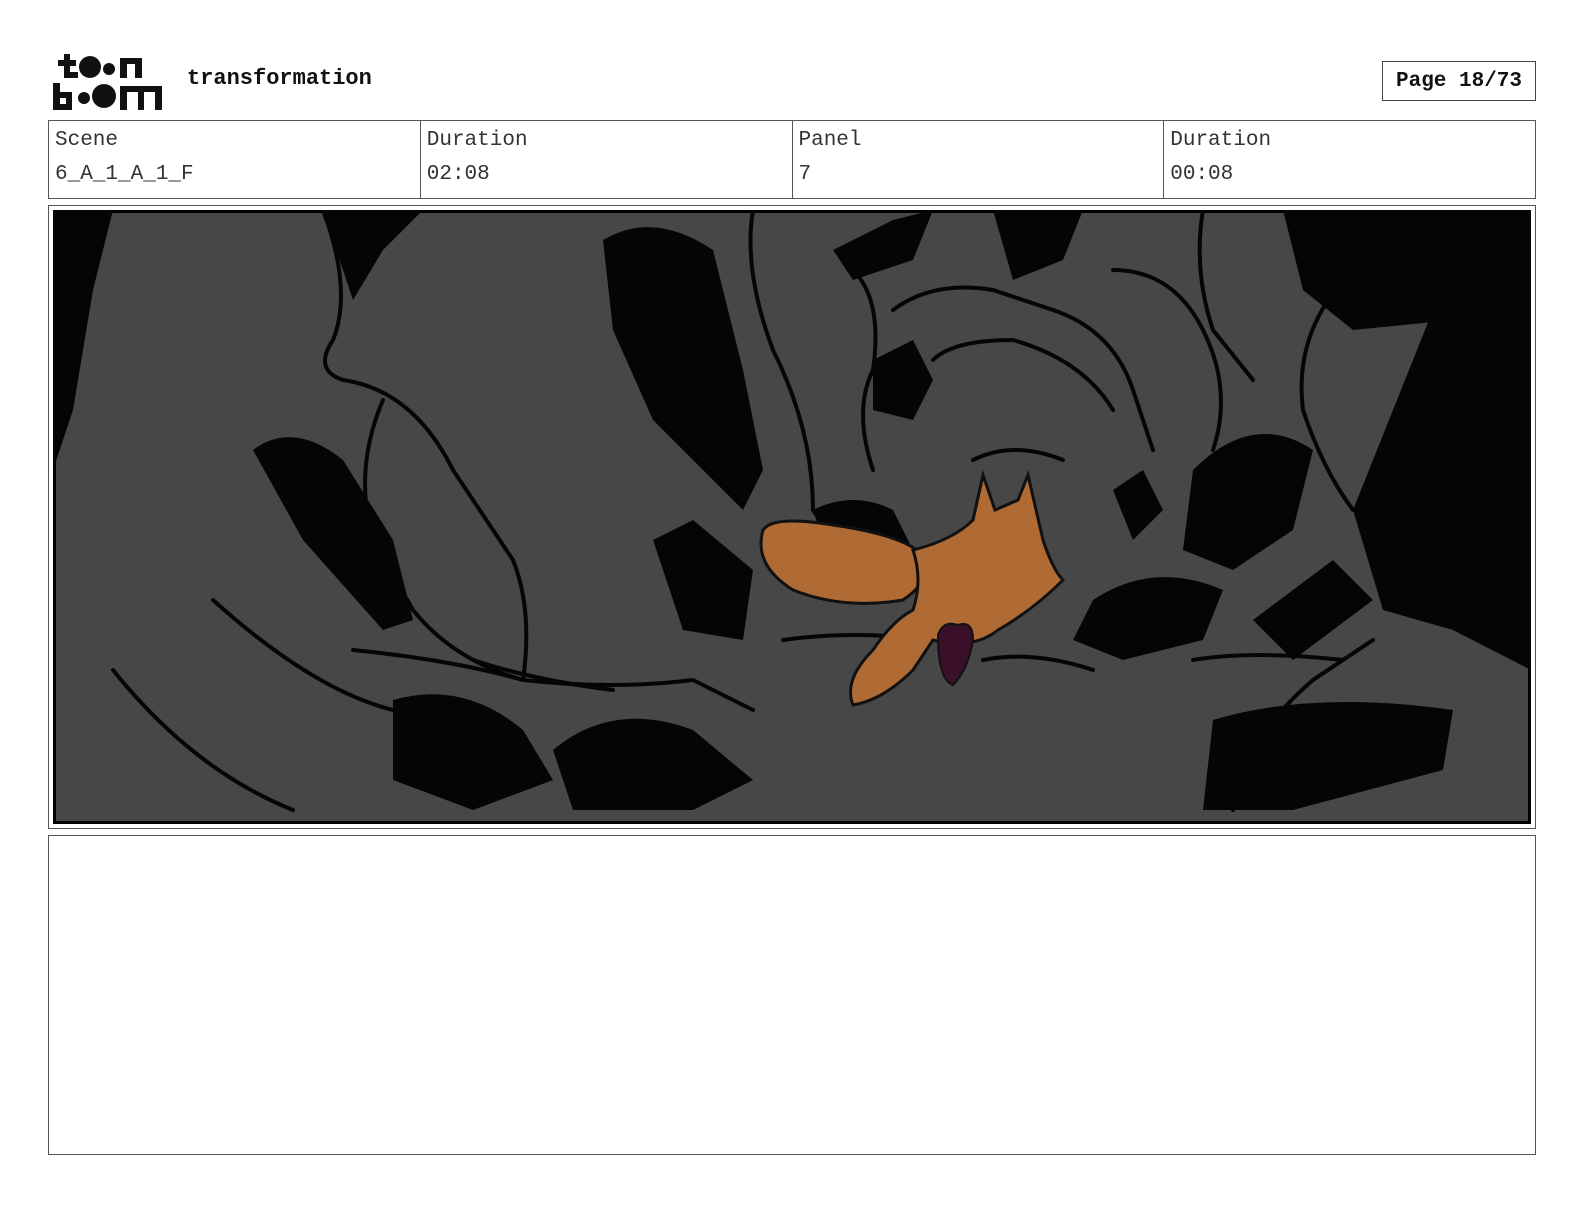 The height and width of the screenshot is (1224, 1584). Describe the element at coordinates (458, 174) in the screenshot. I see `scene-duration-value: 02:08` at that location.